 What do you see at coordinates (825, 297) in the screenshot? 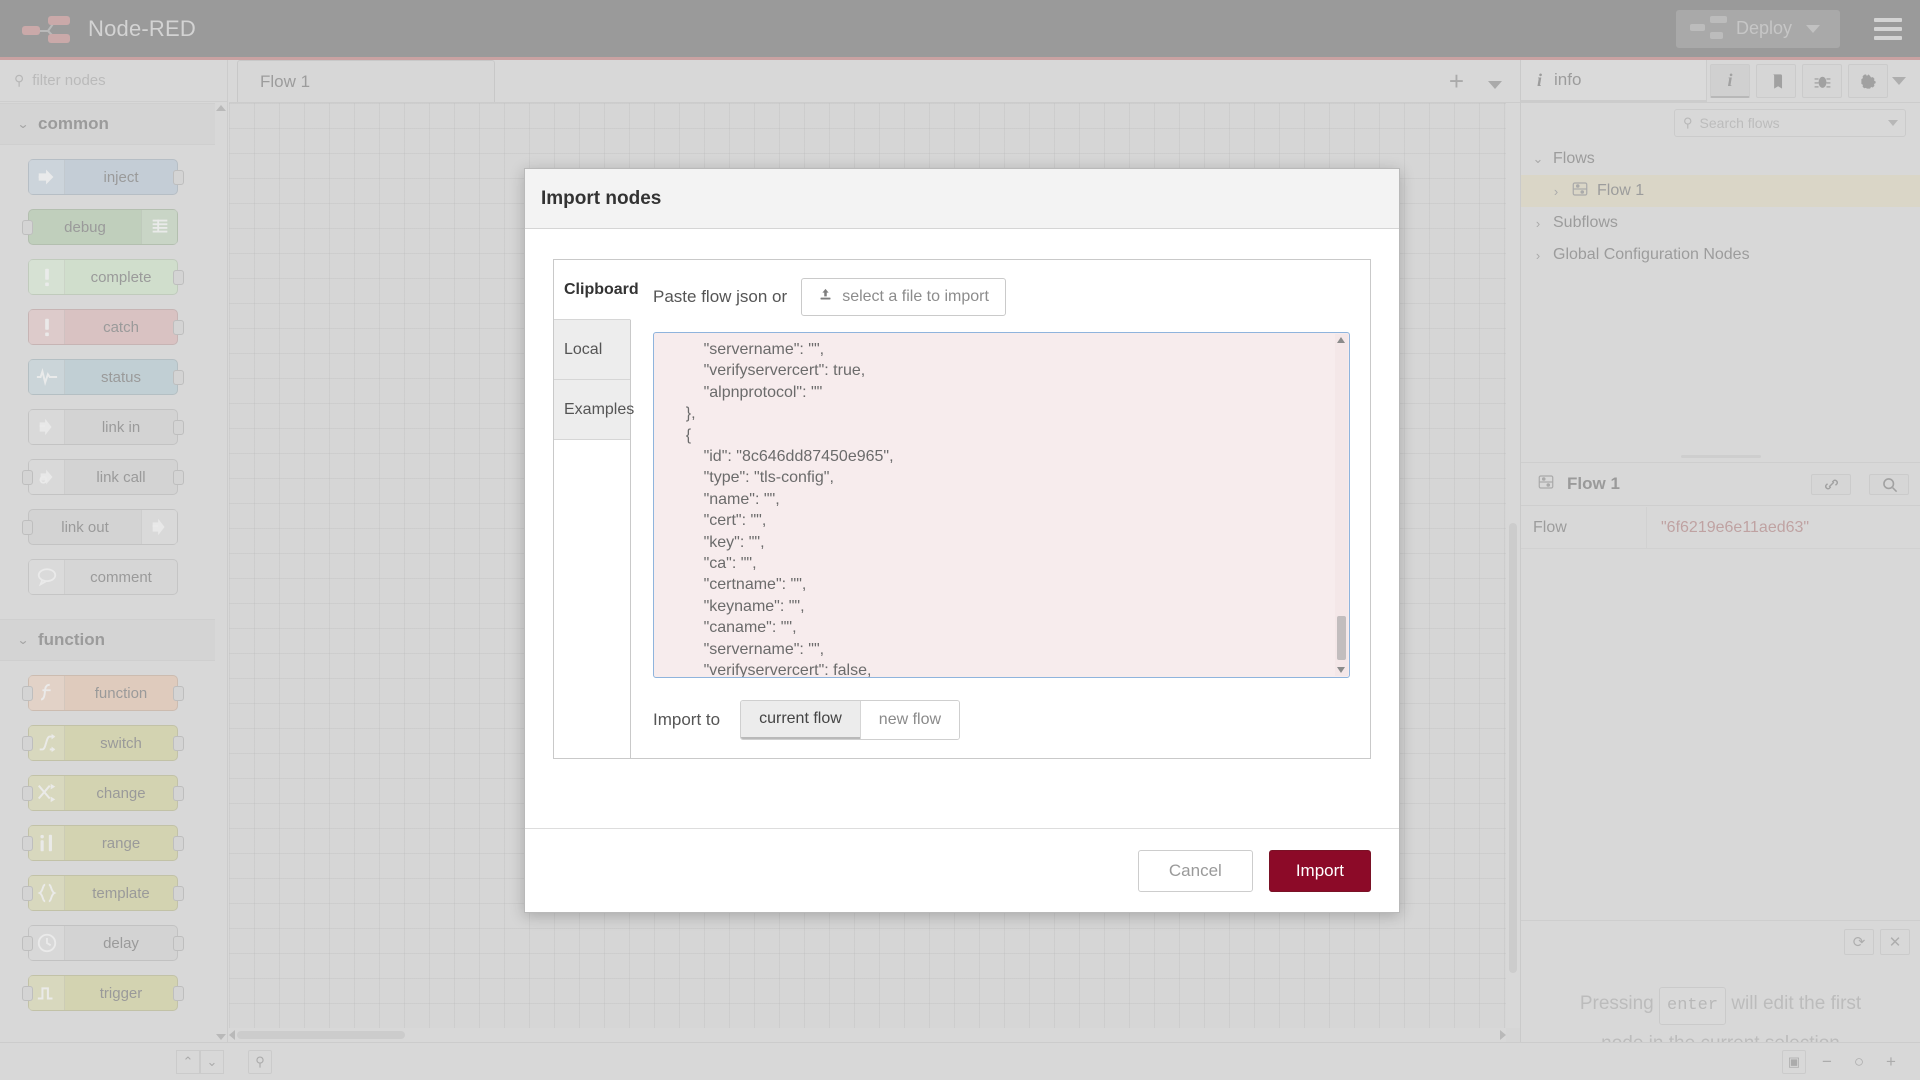
I see `upload-icon` at bounding box center [825, 297].